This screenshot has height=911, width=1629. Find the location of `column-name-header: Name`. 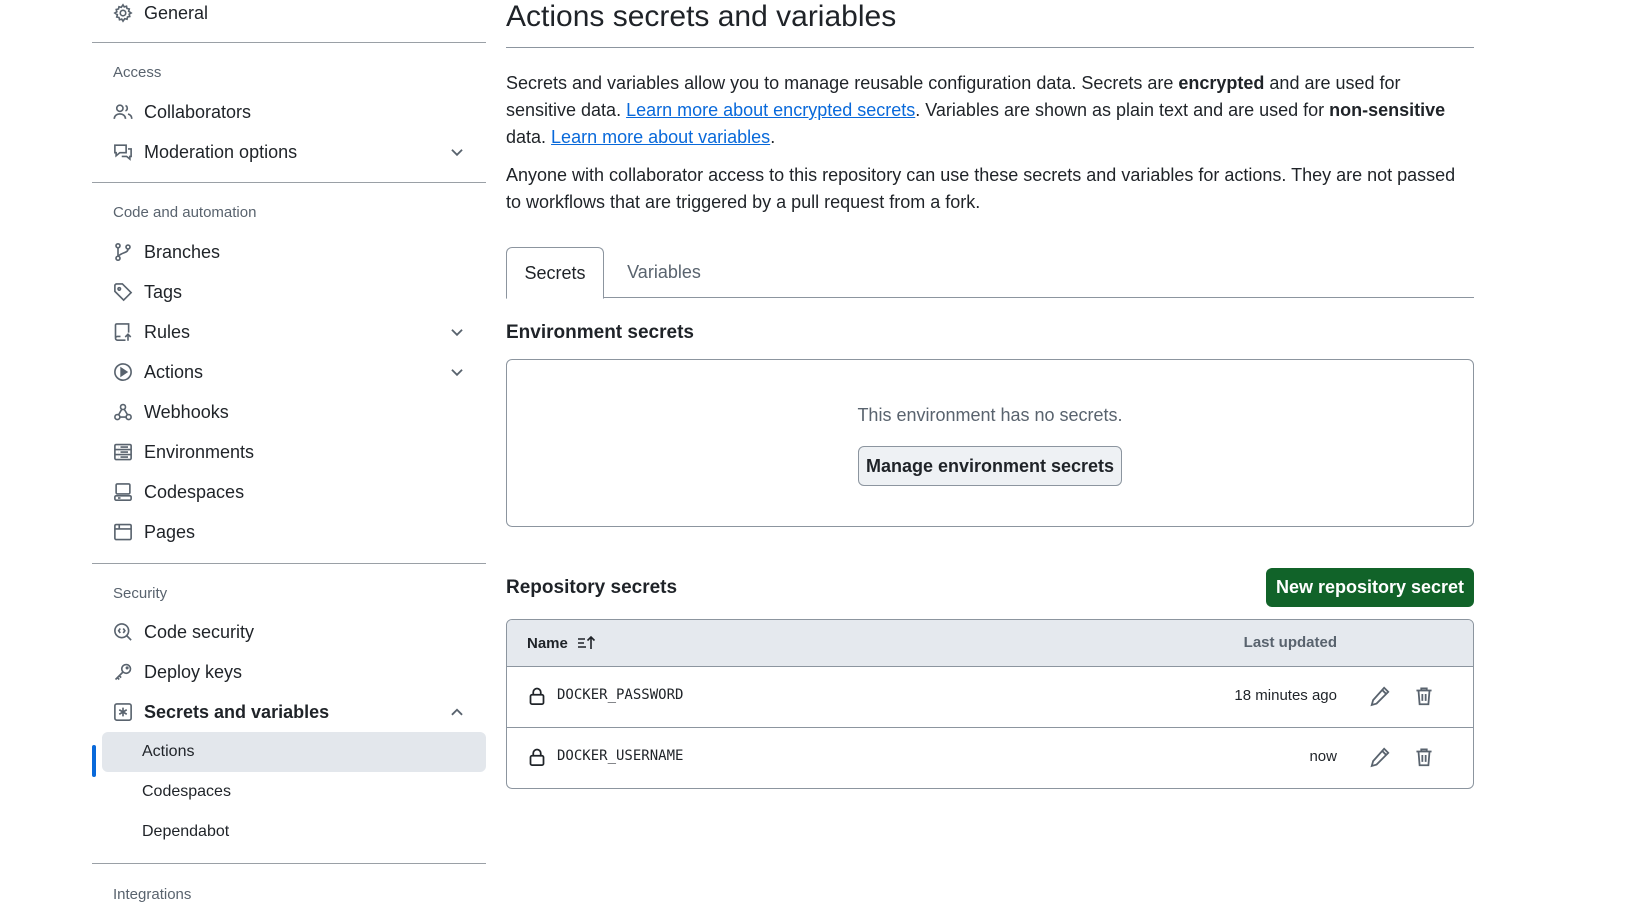

column-name-header: Name is located at coordinates (562, 643).